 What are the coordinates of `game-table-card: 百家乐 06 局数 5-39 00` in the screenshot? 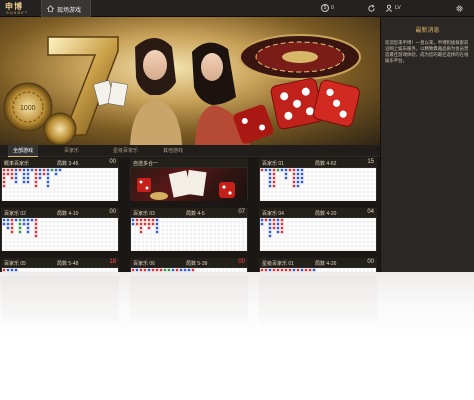 It's located at (189, 265).